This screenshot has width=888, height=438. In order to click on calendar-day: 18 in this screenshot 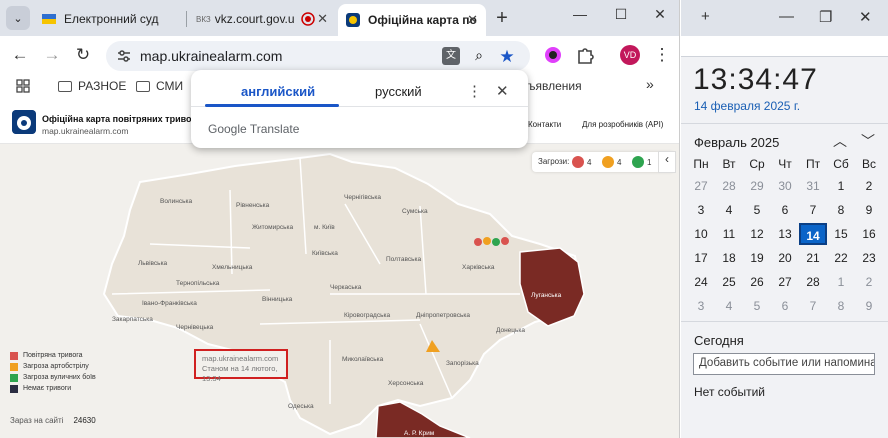, I will do `click(729, 258)`.